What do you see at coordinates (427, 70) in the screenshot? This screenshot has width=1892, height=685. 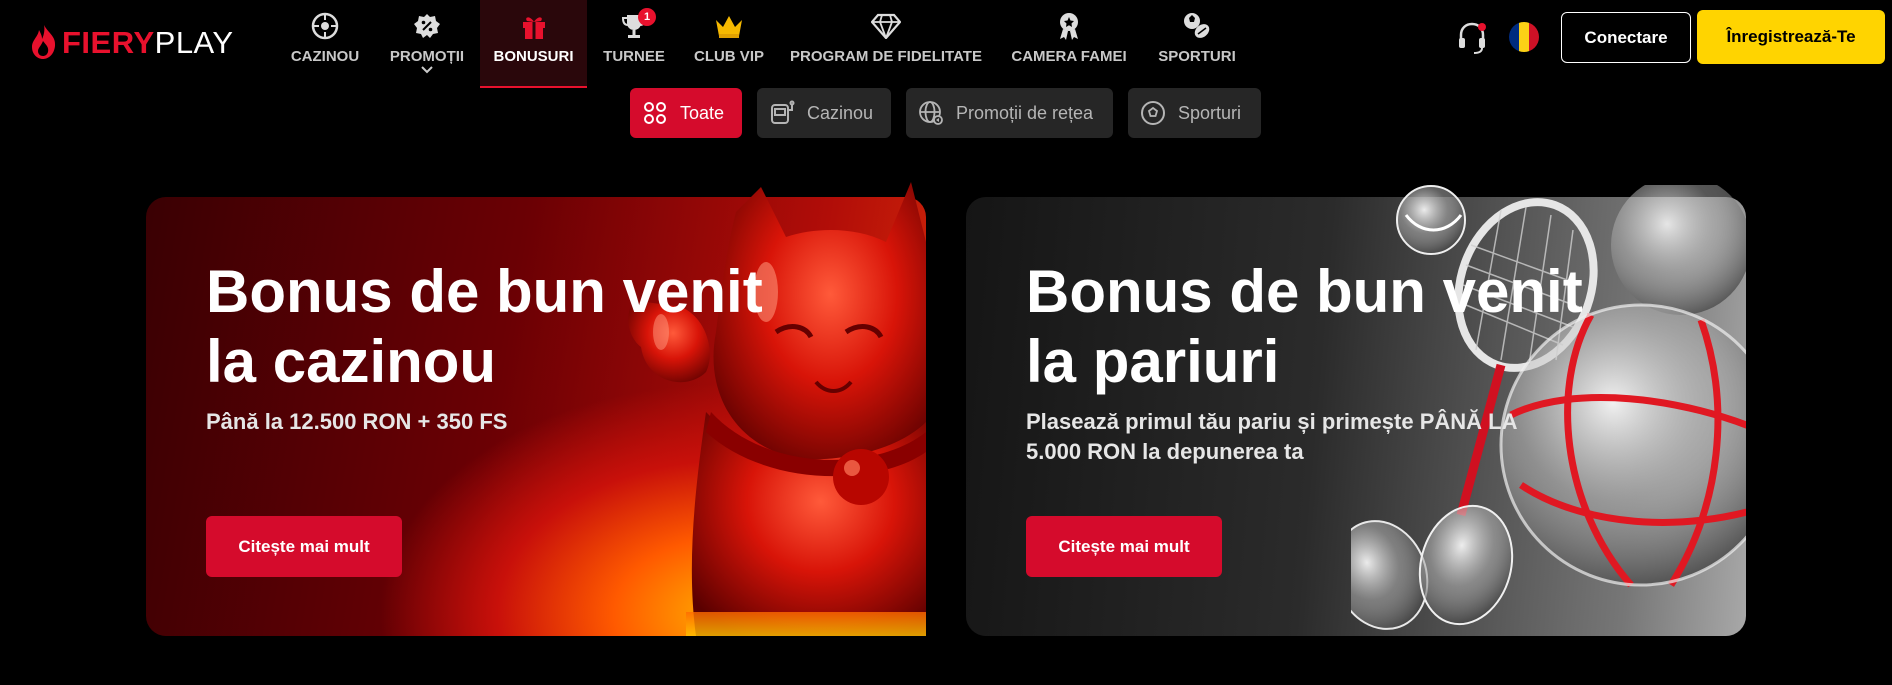 I see `chevron-down-icon` at bounding box center [427, 70].